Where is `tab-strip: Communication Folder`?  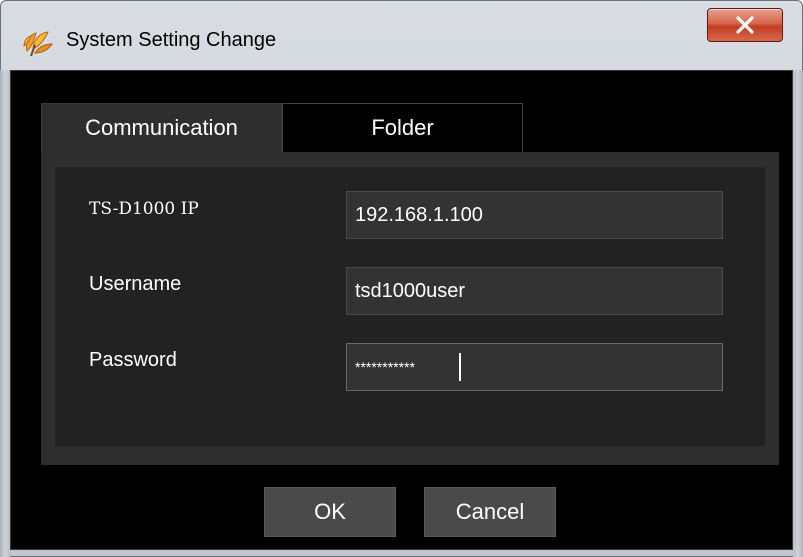 tab-strip: Communication Folder is located at coordinates (282, 127).